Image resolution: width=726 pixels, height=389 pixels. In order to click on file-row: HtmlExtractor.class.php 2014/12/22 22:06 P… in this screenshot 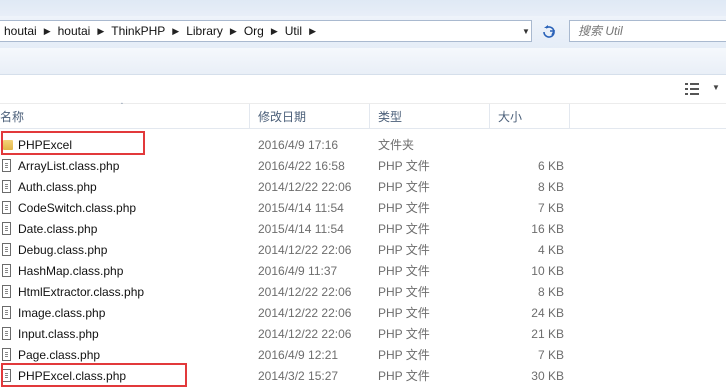, I will do `click(363, 292)`.